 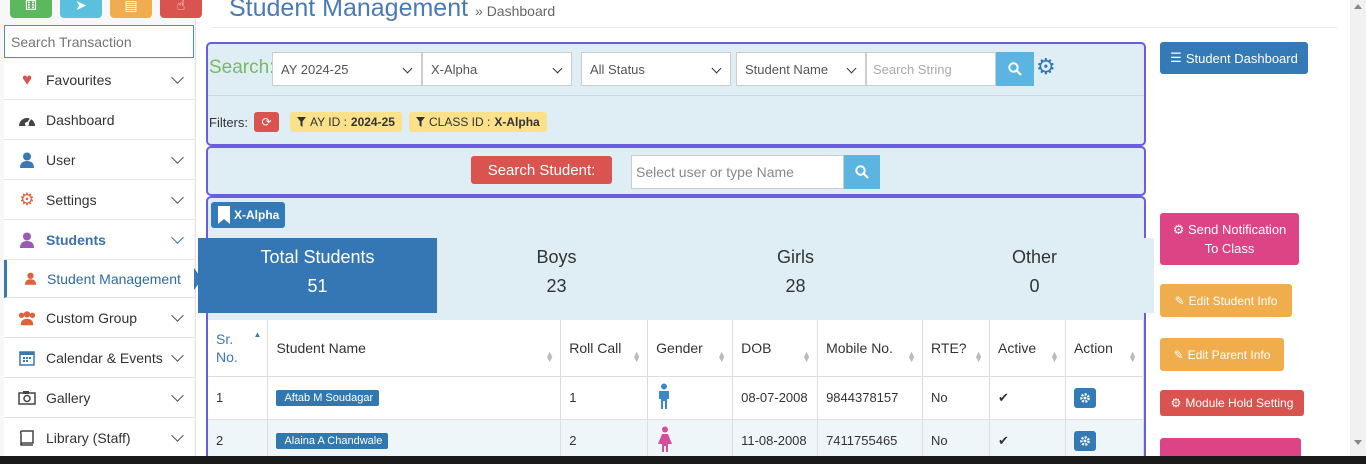 I want to click on column-label: Student Name, so click(x=321, y=347).